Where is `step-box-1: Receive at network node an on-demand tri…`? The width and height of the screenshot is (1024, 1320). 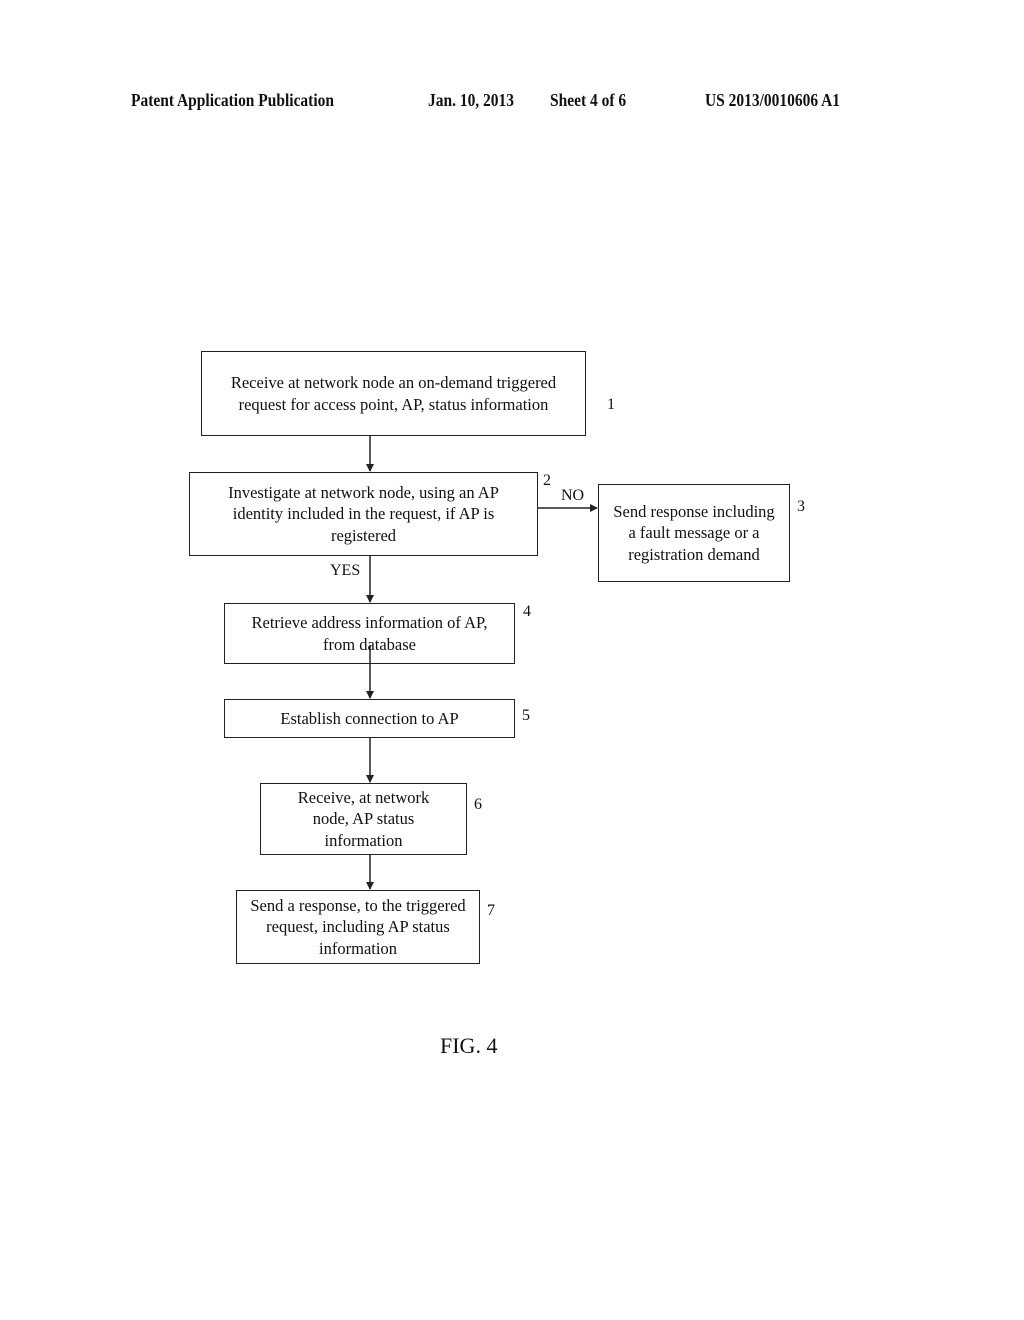
step-box-1: Receive at network node an on-demand tri… is located at coordinates (393, 393).